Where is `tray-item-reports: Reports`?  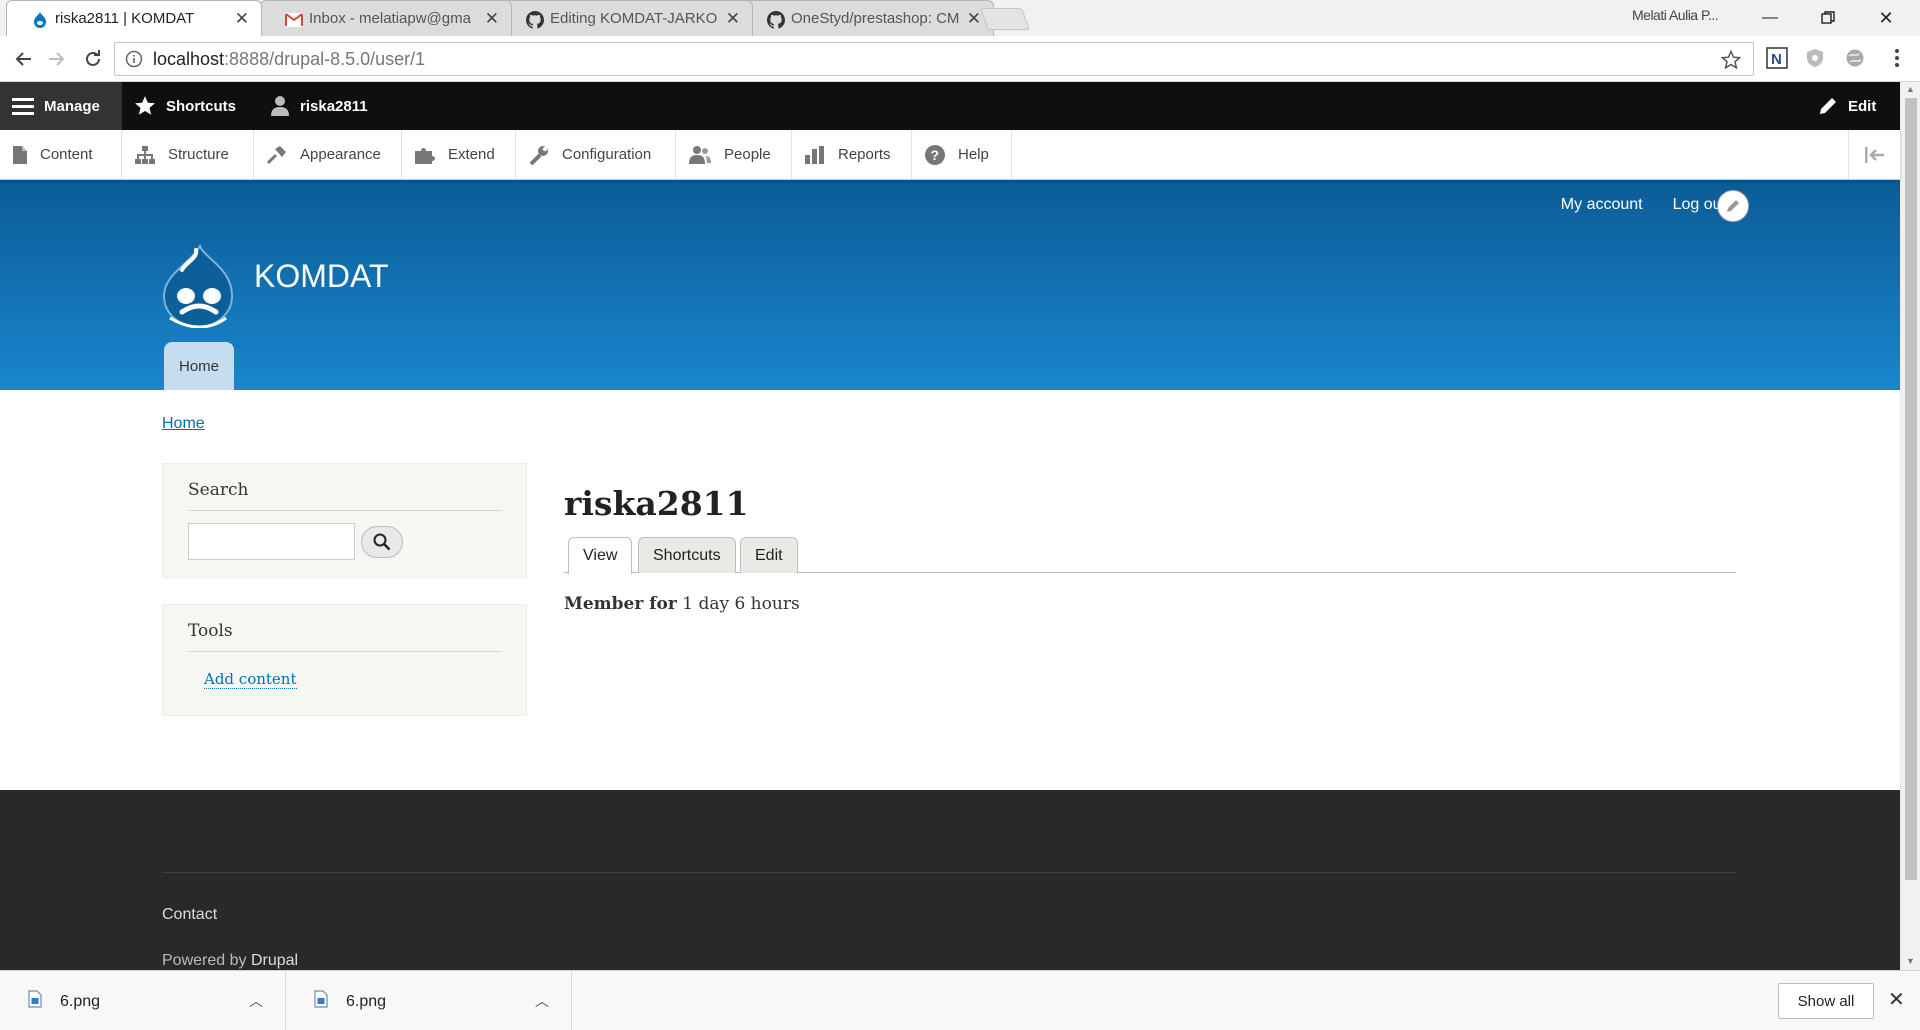
tray-item-reports: Reports is located at coordinates (852, 154).